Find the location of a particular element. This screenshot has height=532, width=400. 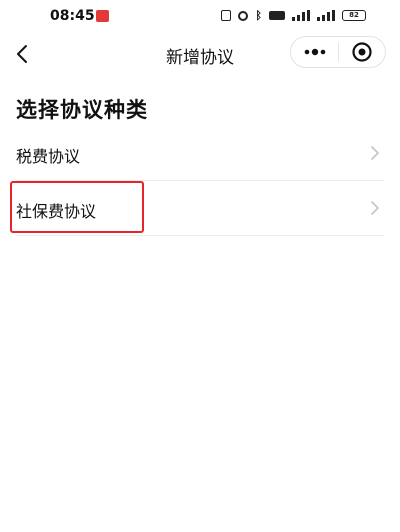

bluetooth-icon: ᛒ is located at coordinates (258, 15).